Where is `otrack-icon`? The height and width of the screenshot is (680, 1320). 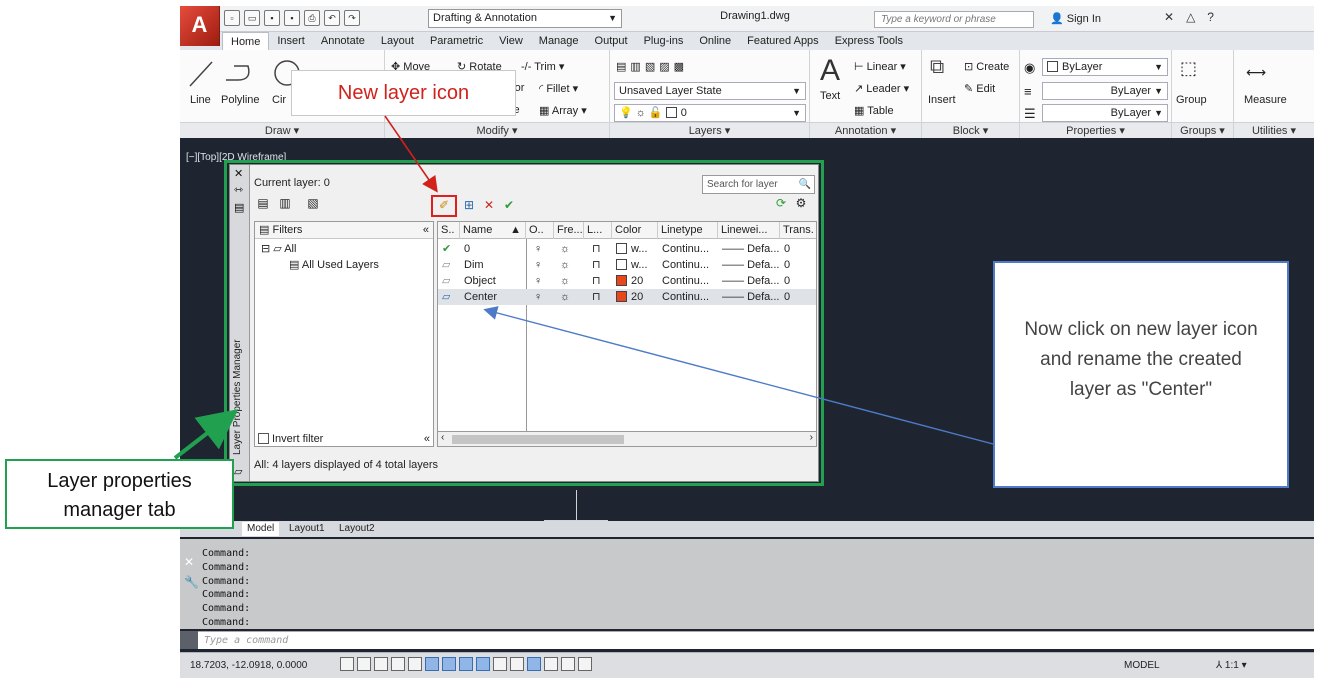 otrack-icon is located at coordinates (466, 664).